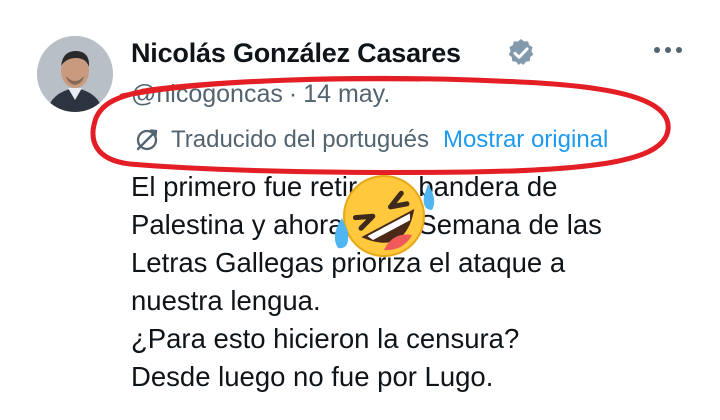 This screenshot has width=720, height=420. Describe the element at coordinates (296, 53) in the screenshot. I see `author-name: Nicolás González Casares` at that location.